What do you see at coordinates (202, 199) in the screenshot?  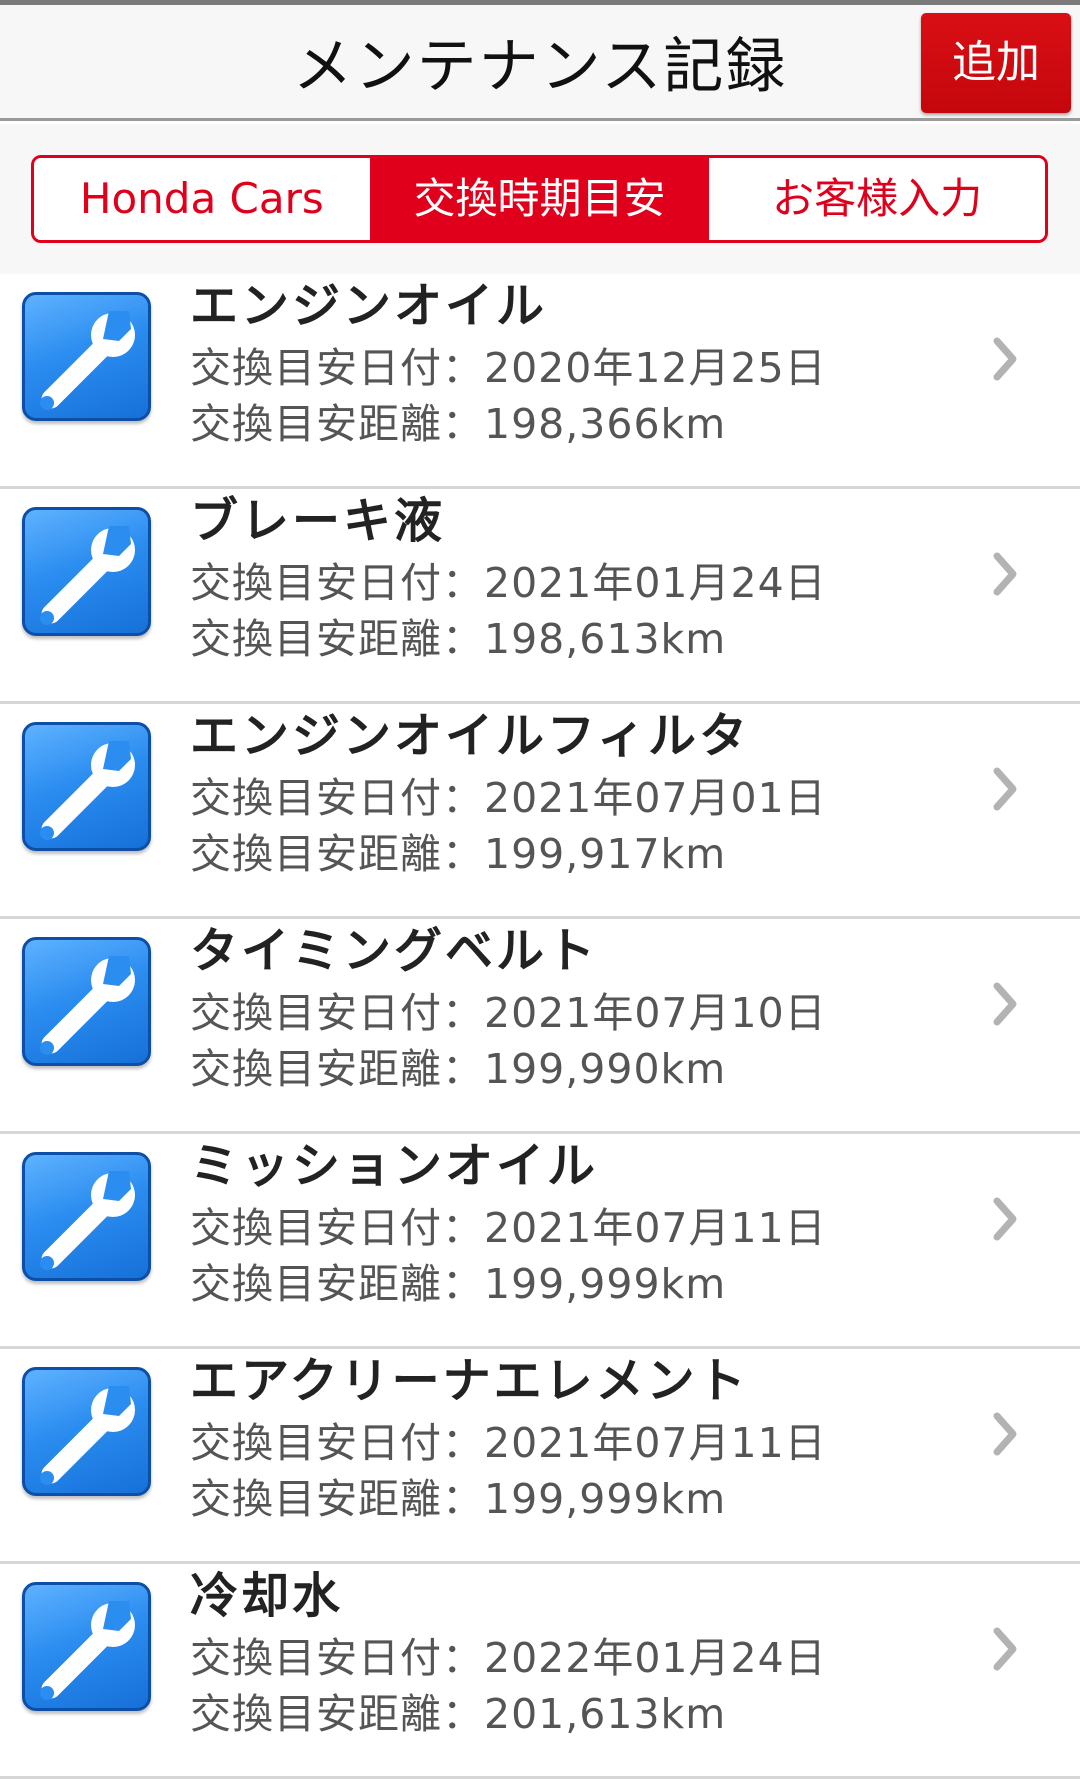 I see `tab-honda-cars: Honda Cars` at bounding box center [202, 199].